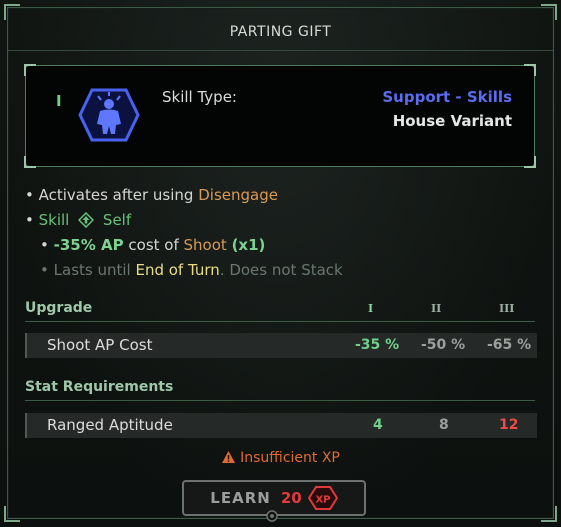  I want to click on upgrade-section-header: Upgrade I II III, so click(280, 310).